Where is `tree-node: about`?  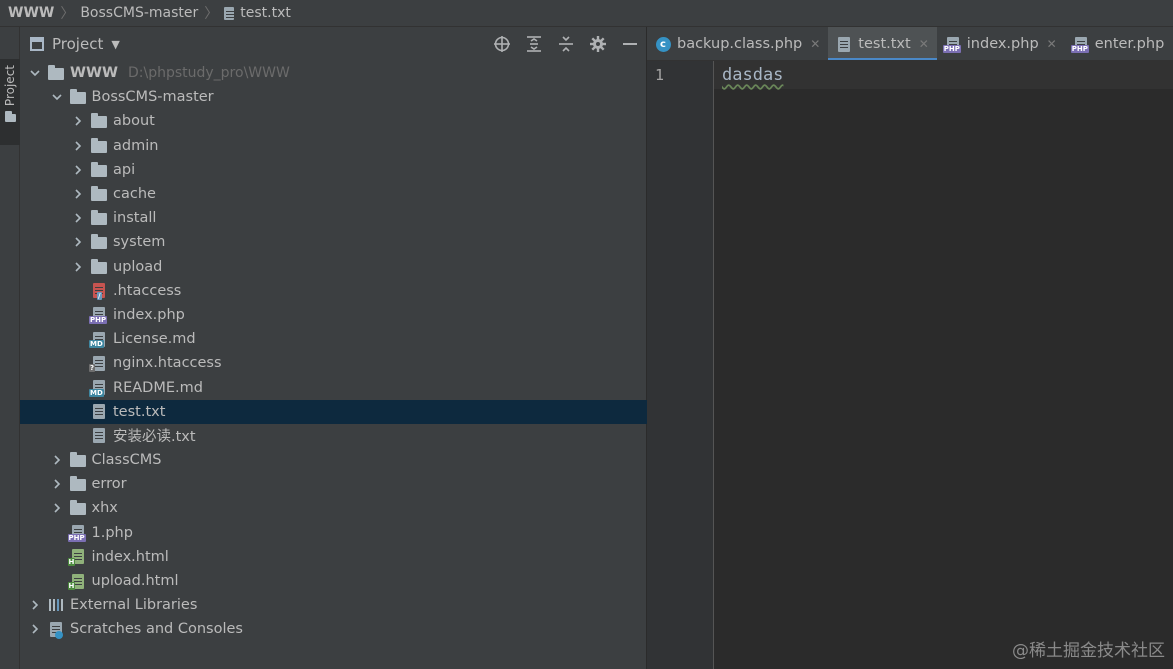
tree-node: about is located at coordinates (333, 121).